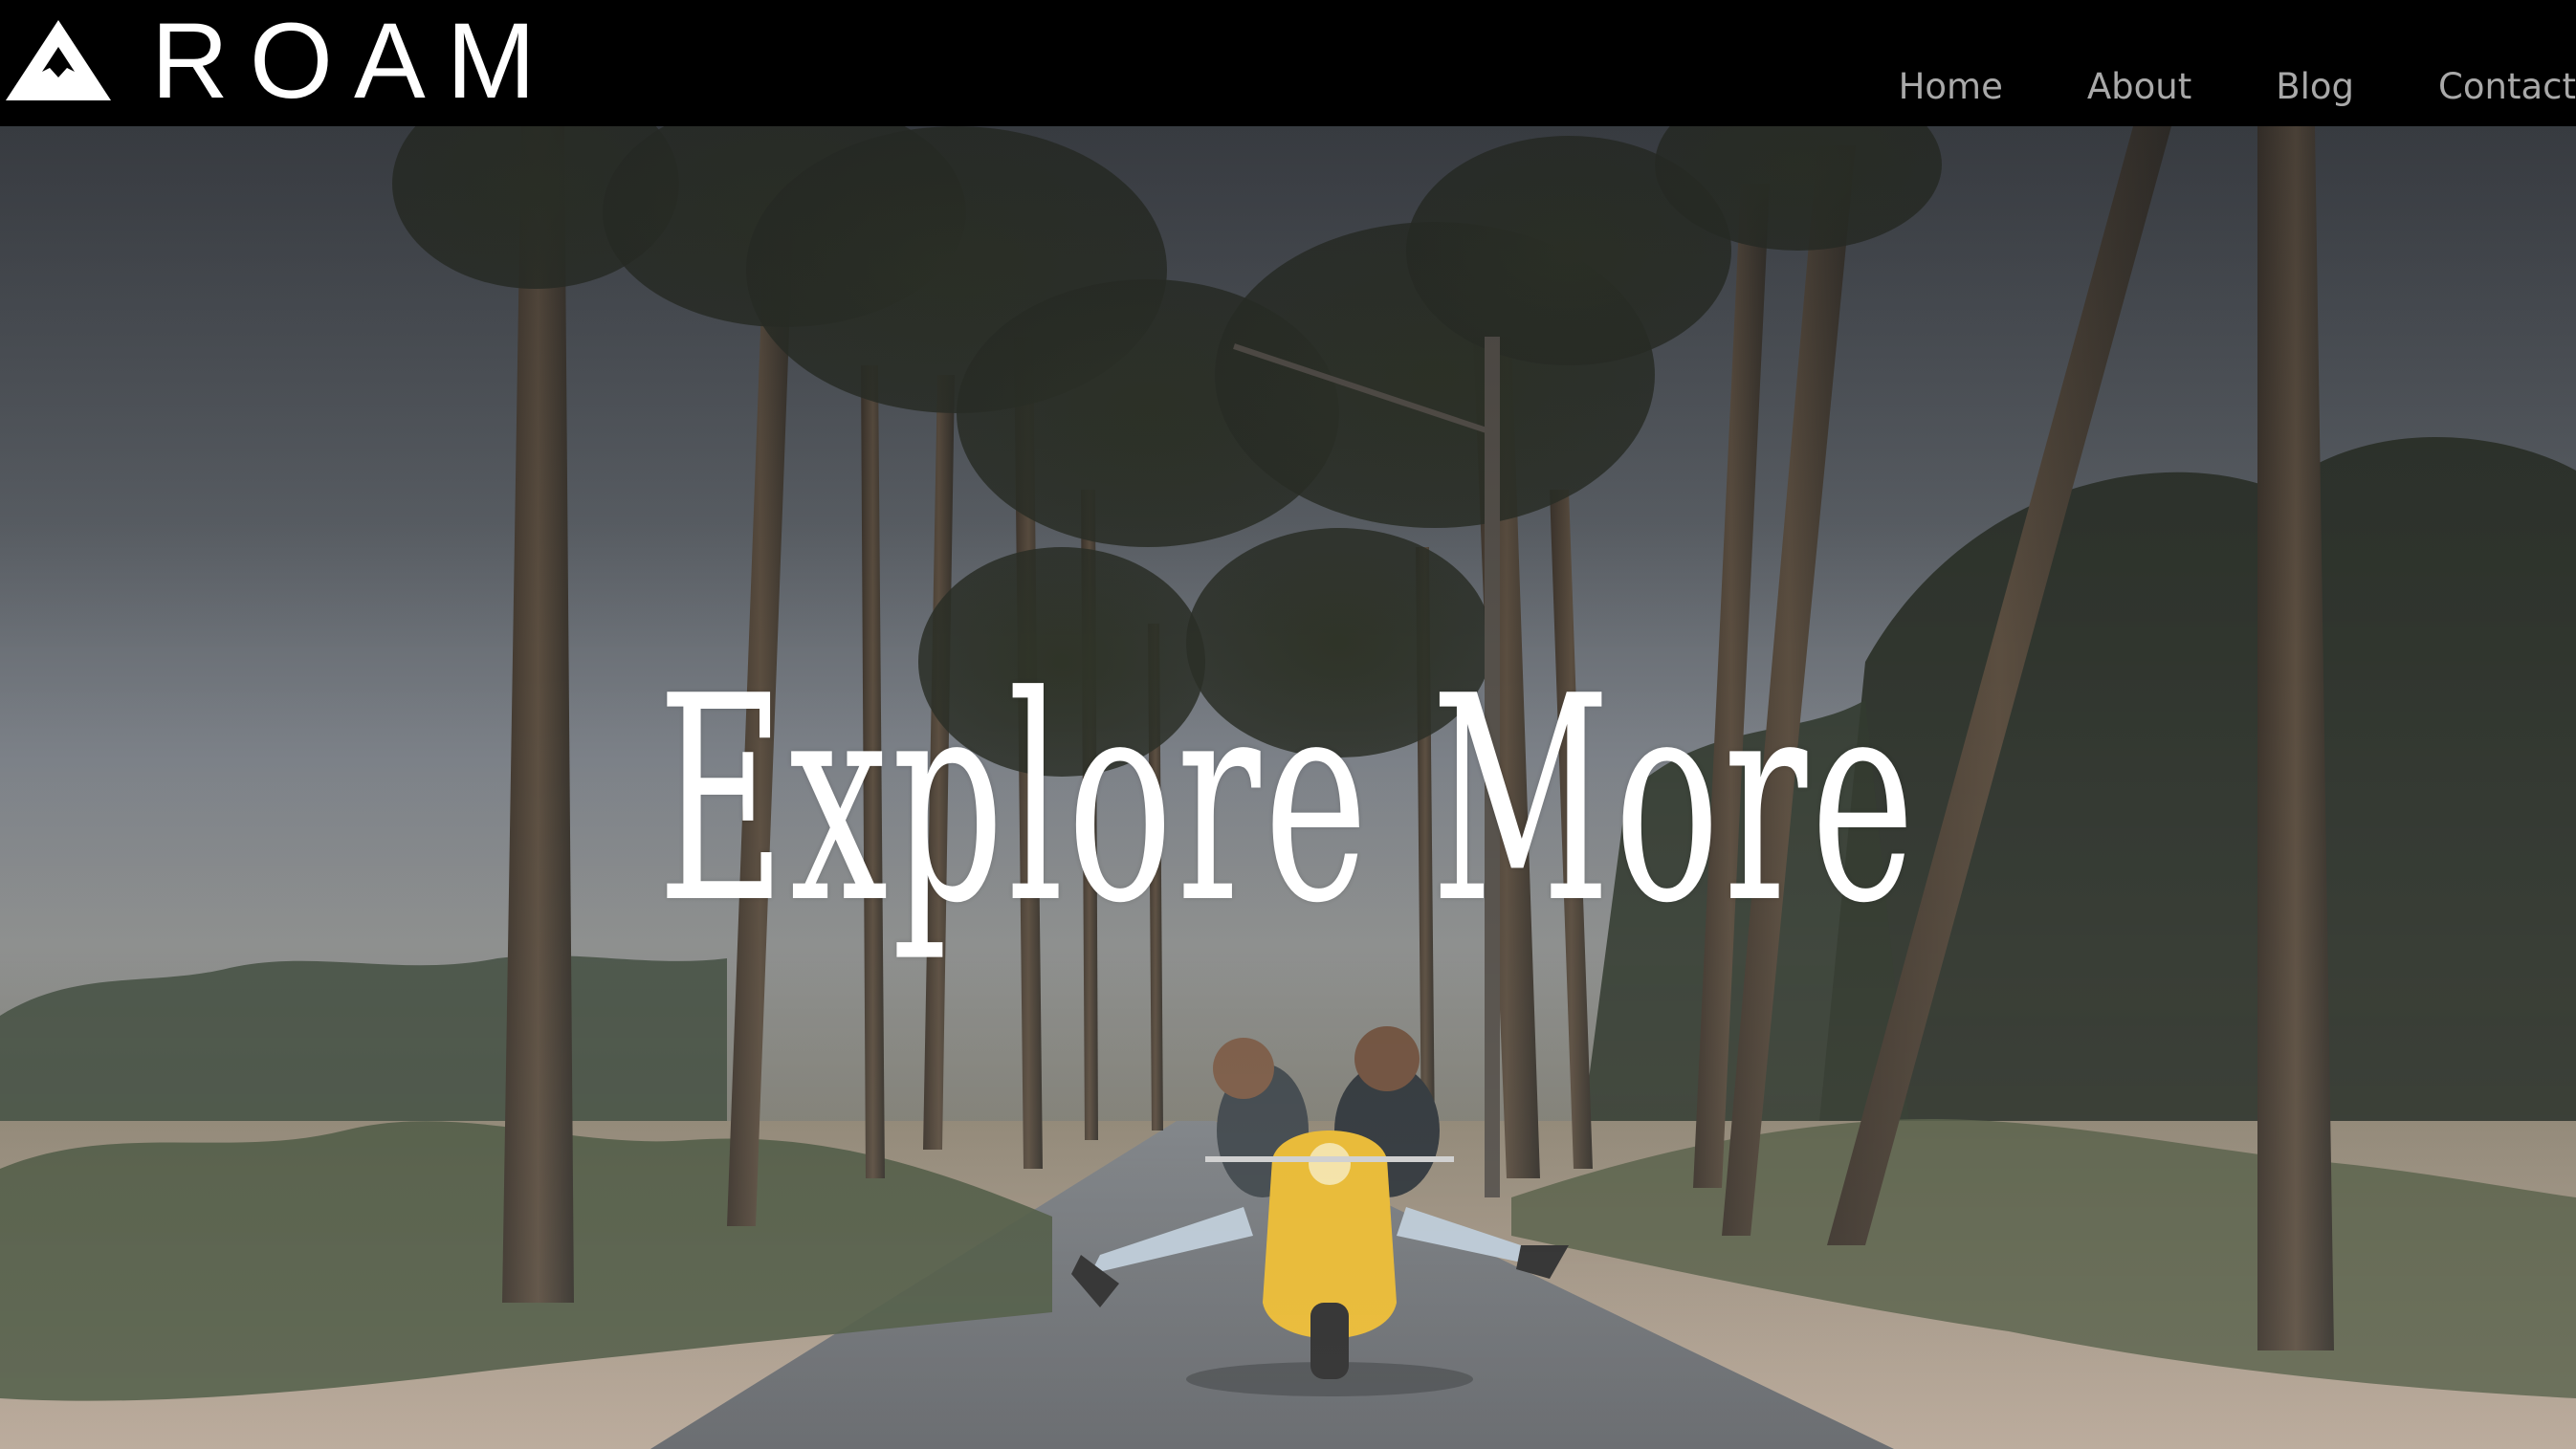 This screenshot has width=2576, height=1449. I want to click on main-nav: Home About Blog Contact, so click(2237, 87).